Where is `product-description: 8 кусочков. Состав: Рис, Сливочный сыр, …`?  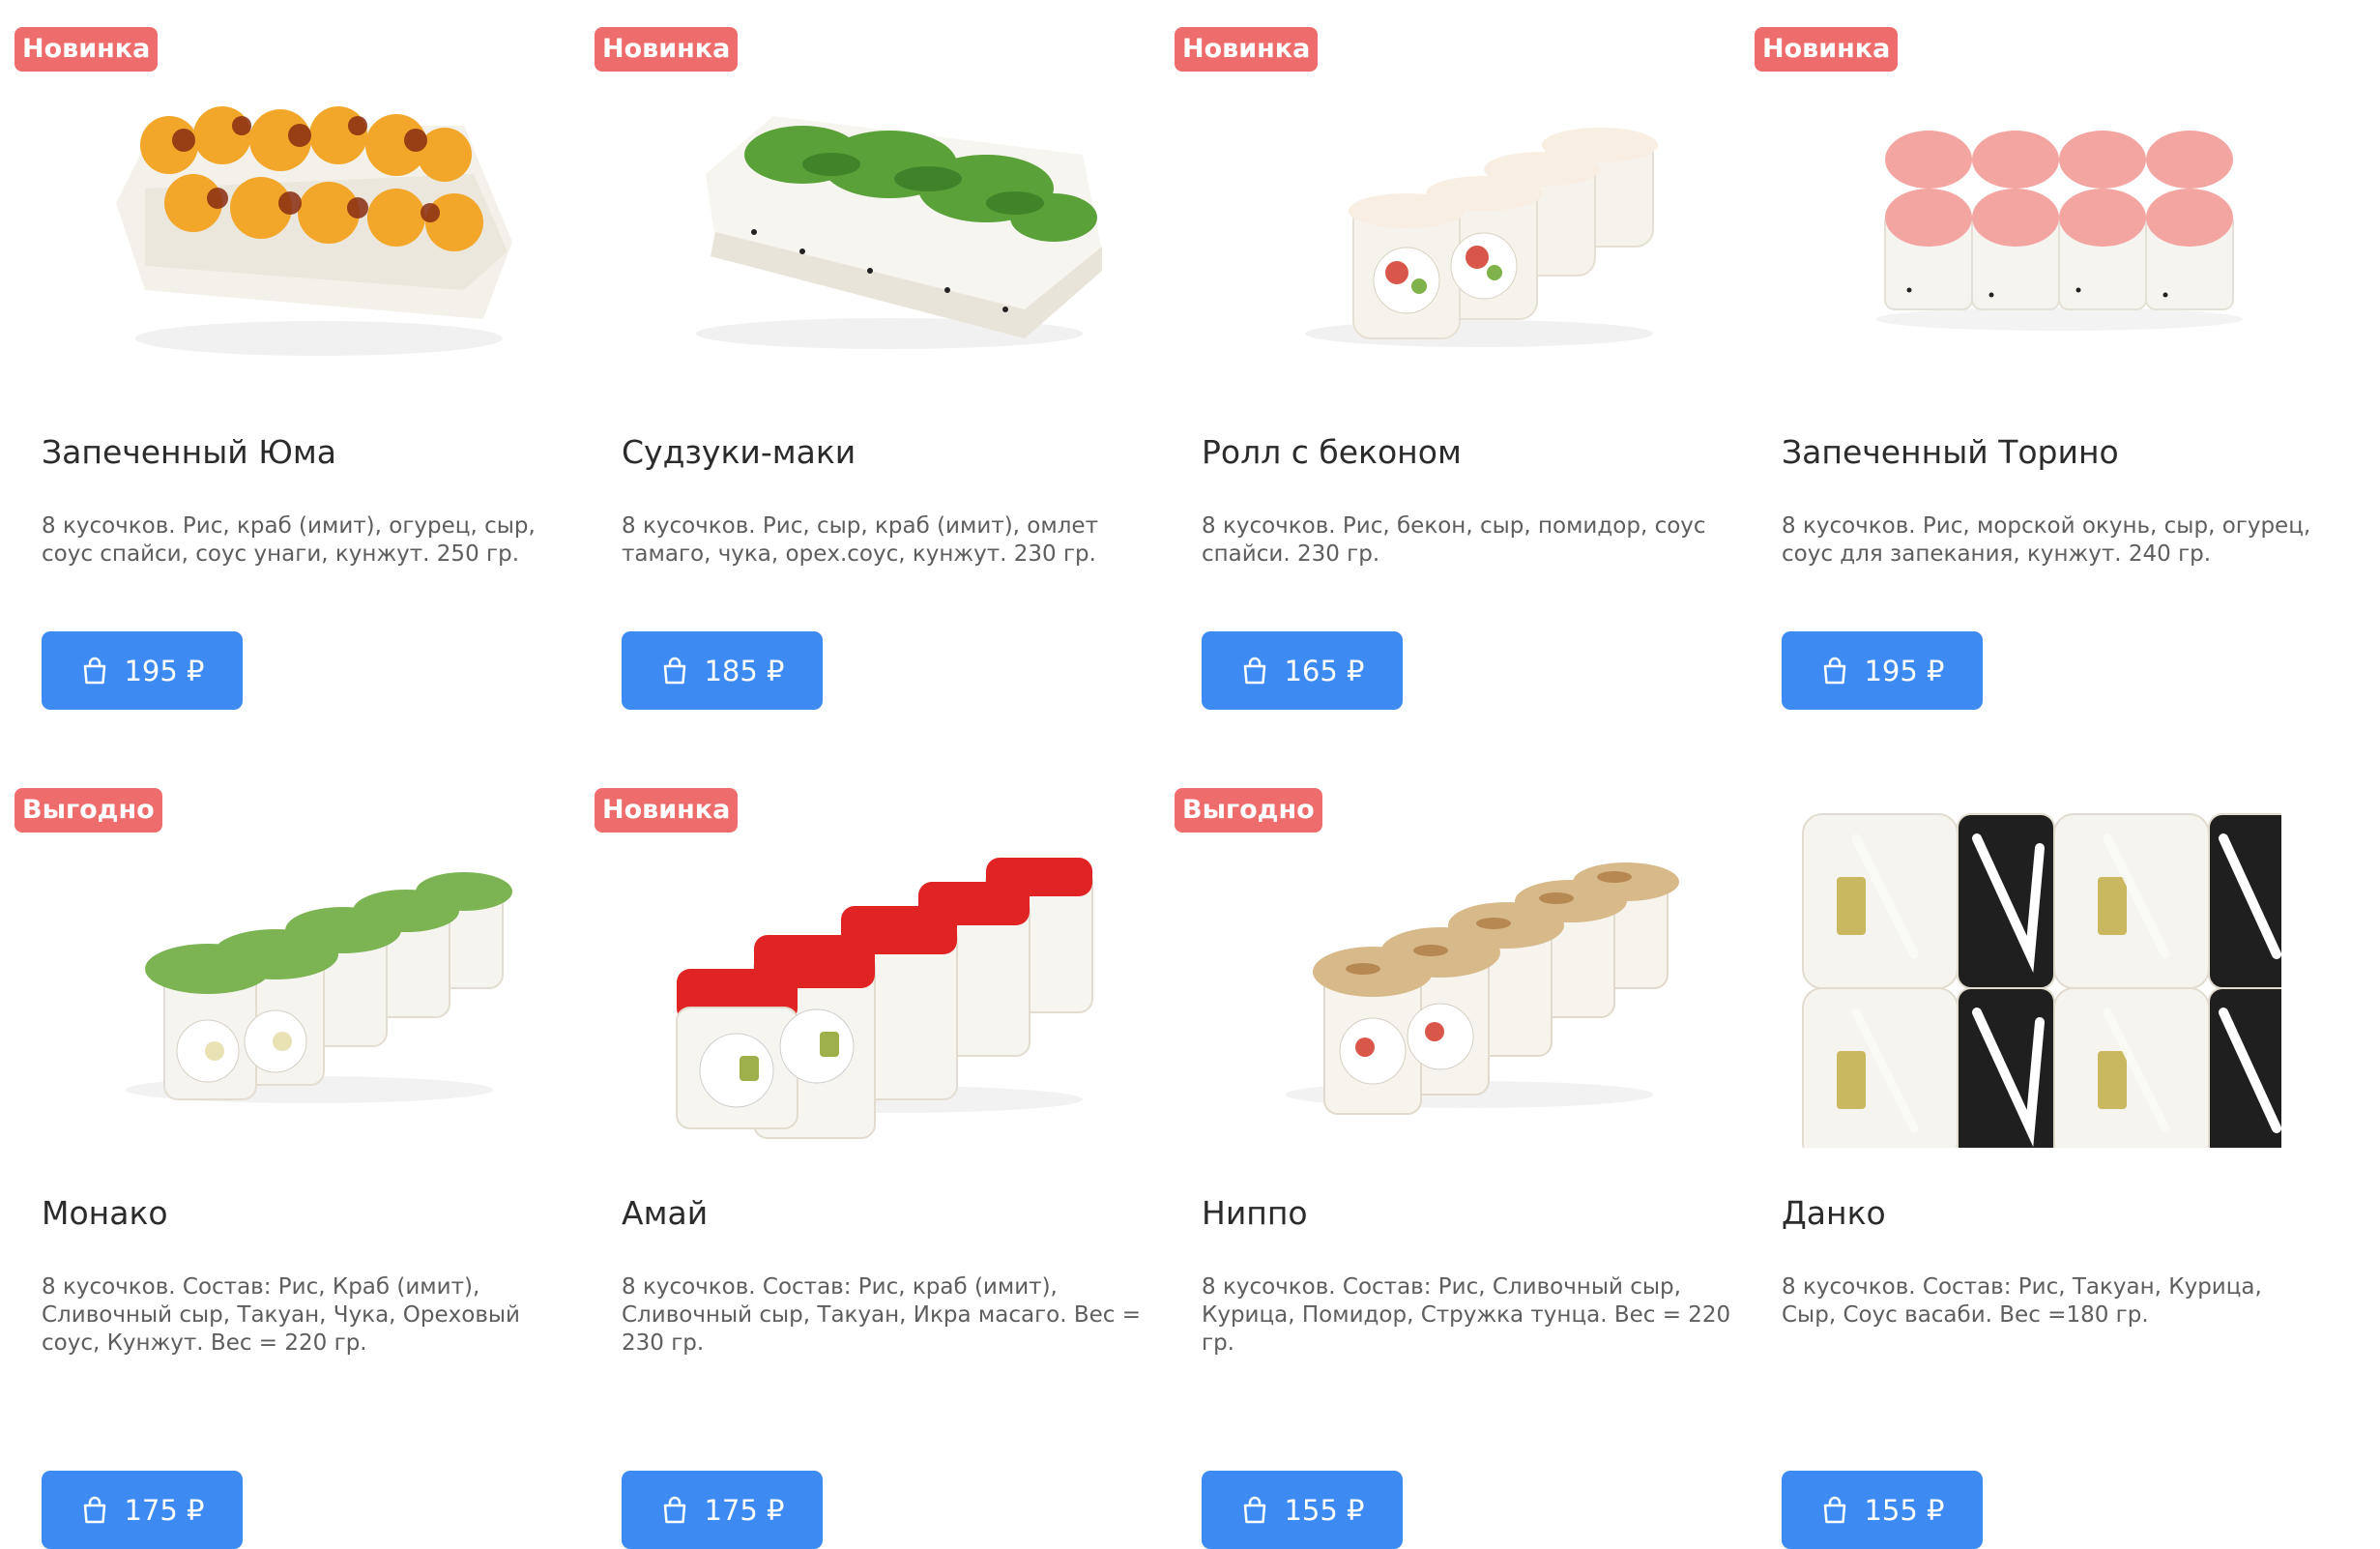
product-description: 8 кусочков. Состав: Рис, Сливочный сыр, … is located at coordinates (1467, 1315).